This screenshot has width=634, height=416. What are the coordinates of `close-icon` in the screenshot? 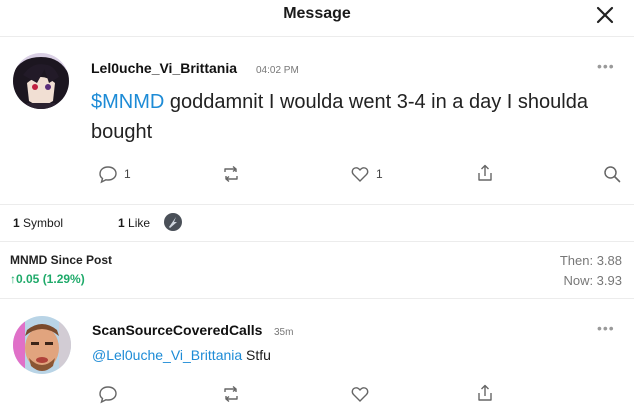 It's located at (605, 15).